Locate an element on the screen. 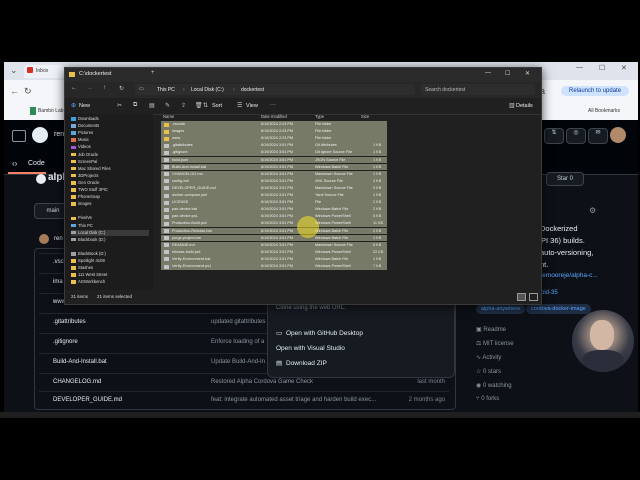 This screenshot has height=480, width=640. sidebar-item: AGWorkbench is located at coordinates (88, 282).